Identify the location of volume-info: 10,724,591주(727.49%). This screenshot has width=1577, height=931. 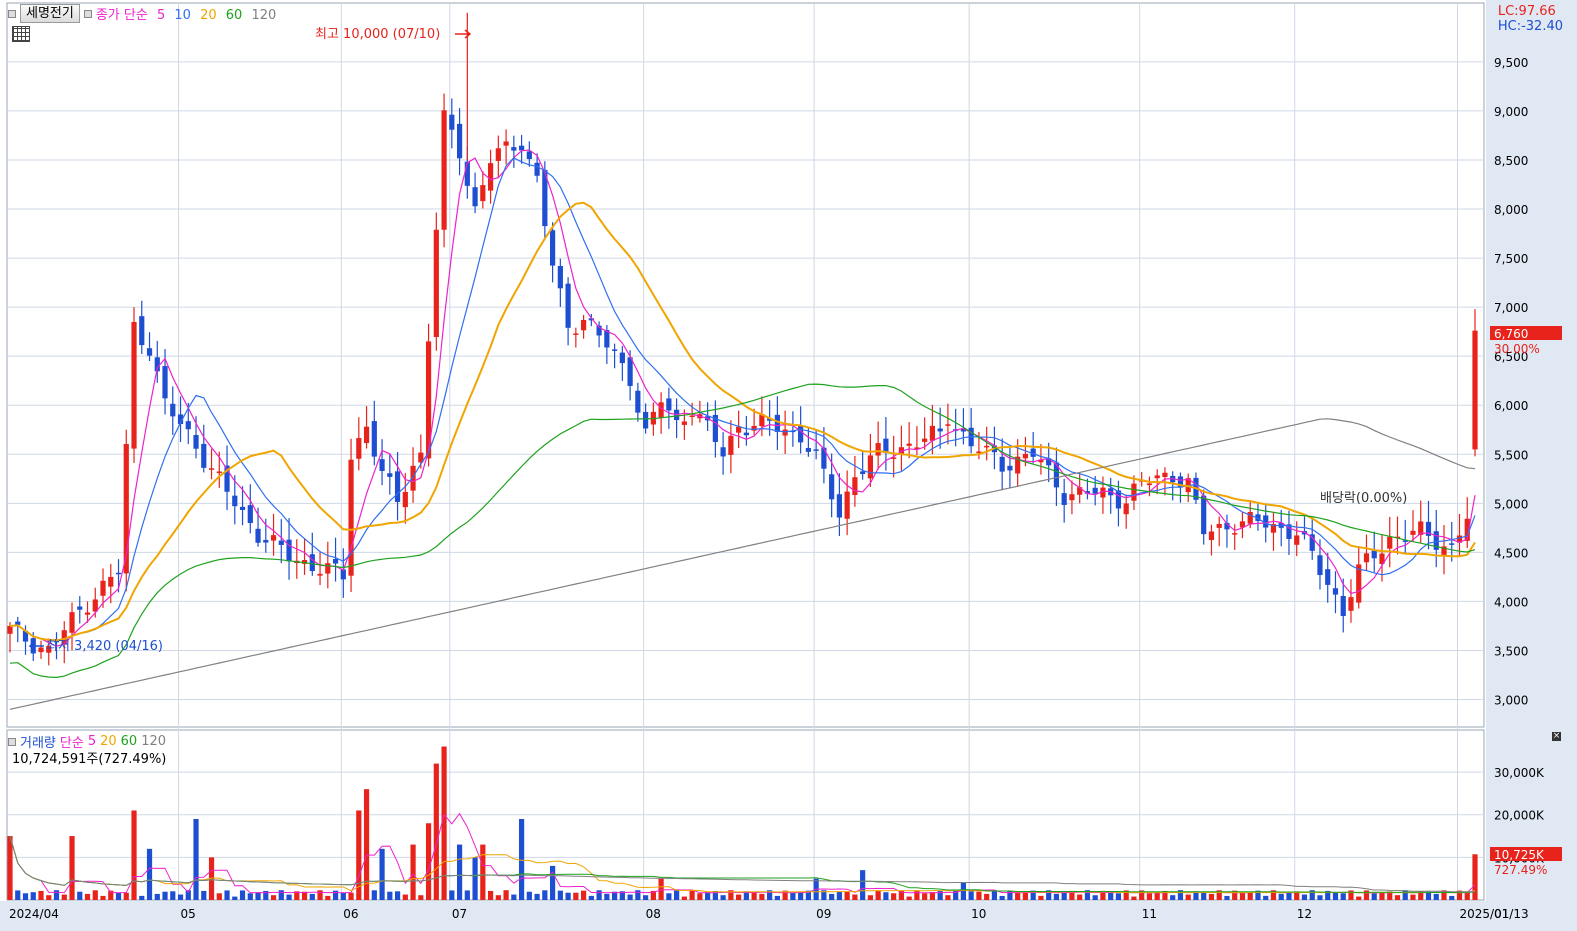
(89, 759).